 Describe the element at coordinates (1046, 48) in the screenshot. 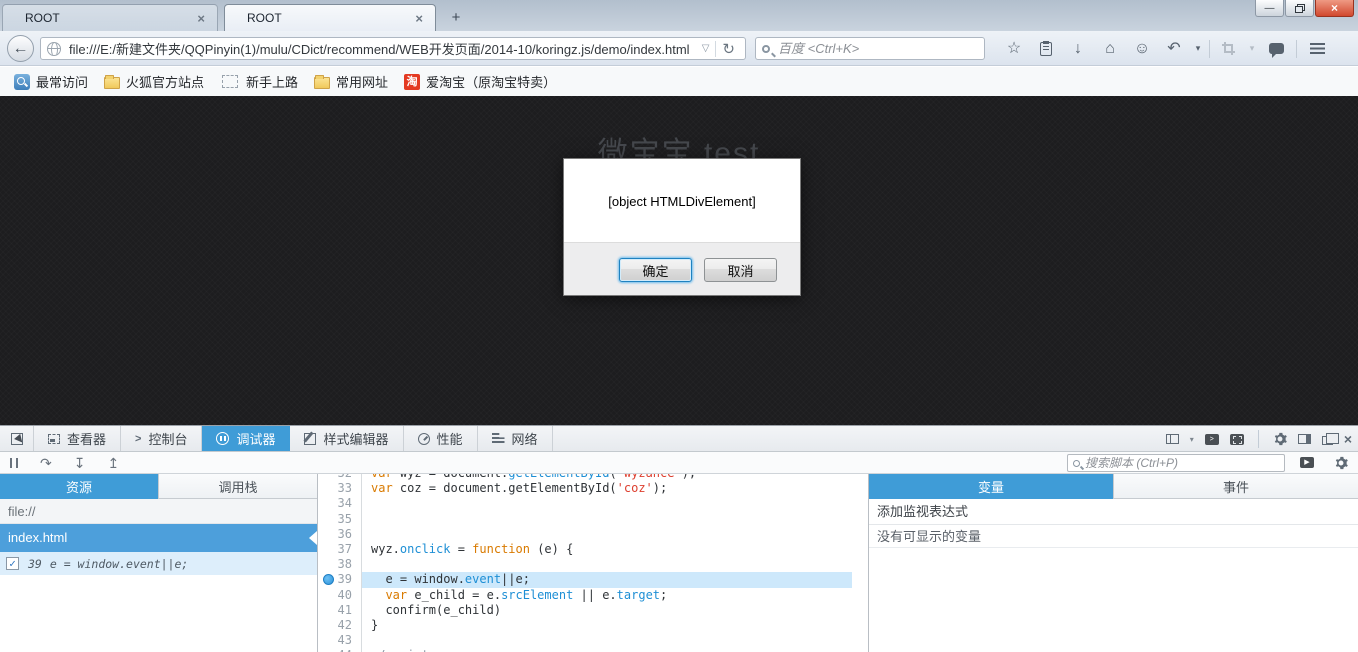

I see `bookmarks-menu-icon` at that location.